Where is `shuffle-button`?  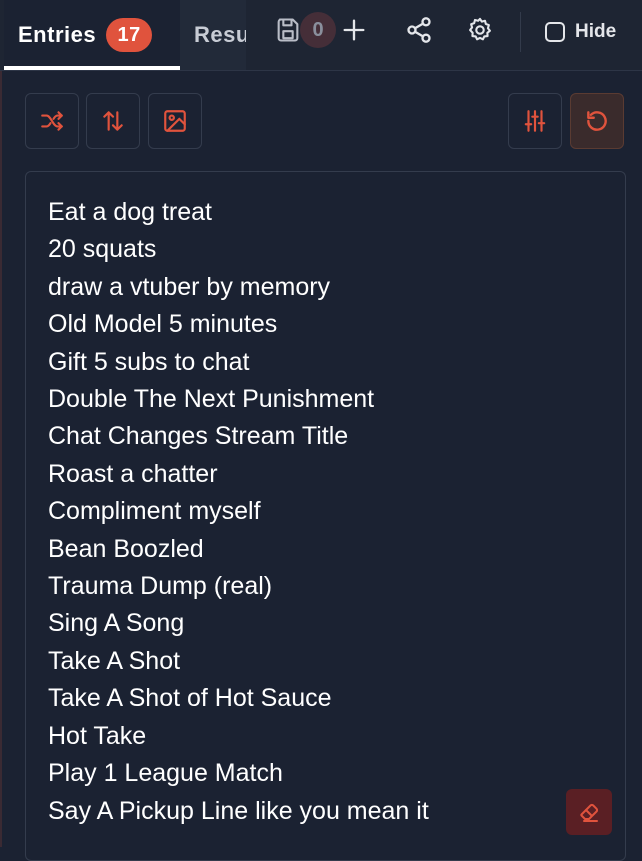
shuffle-button is located at coordinates (52, 121).